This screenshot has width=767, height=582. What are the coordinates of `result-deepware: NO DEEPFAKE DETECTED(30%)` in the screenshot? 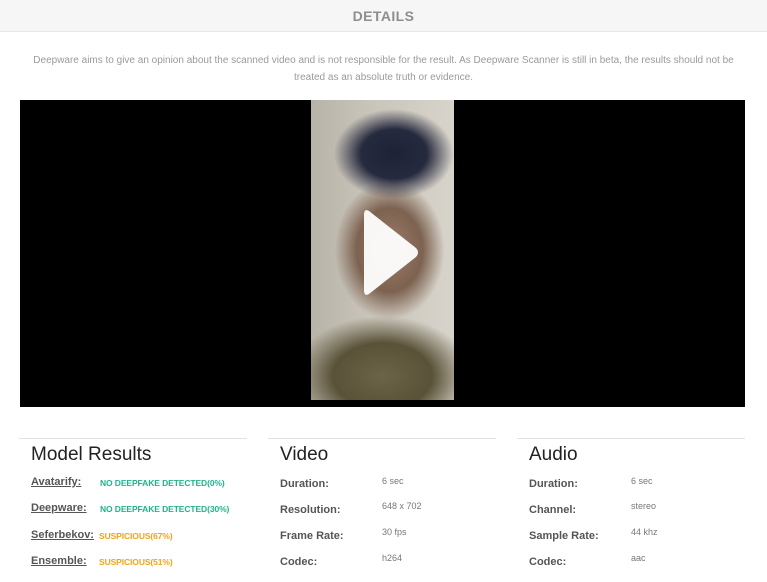 It's located at (165, 509).